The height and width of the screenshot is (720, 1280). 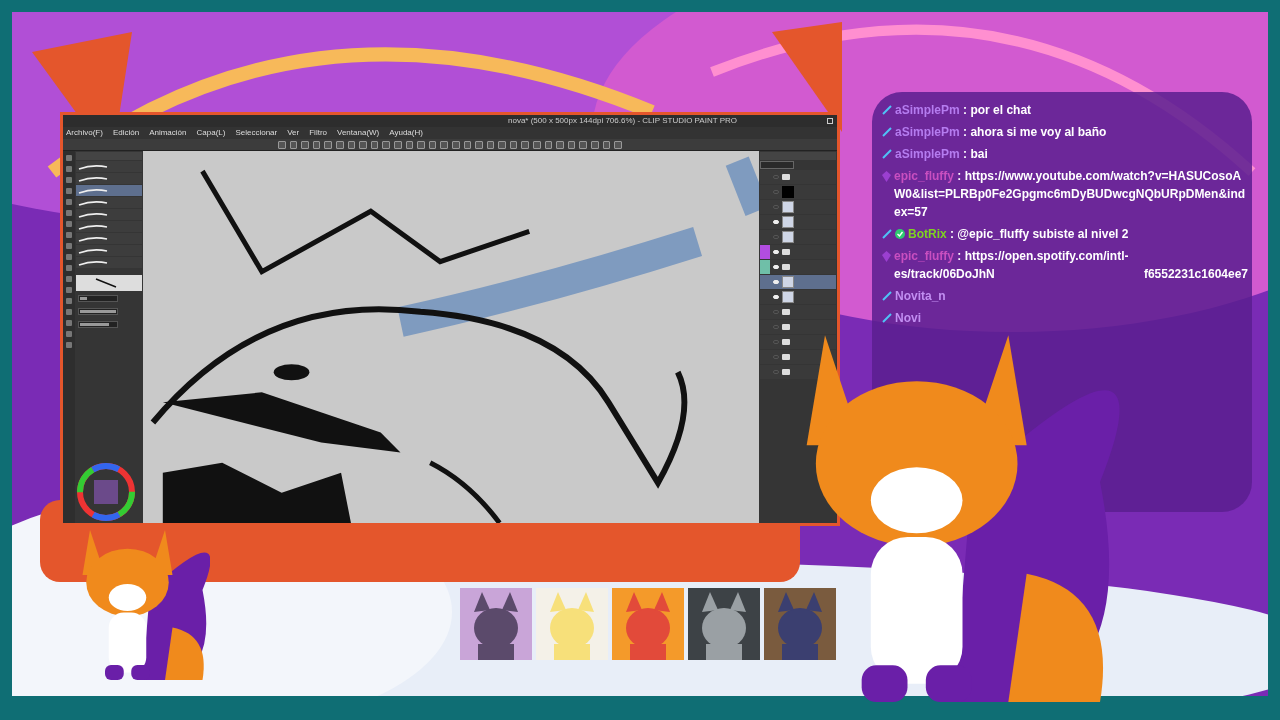 What do you see at coordinates (1070, 194) in the screenshot?
I see `chat-message: epic_fluffy : https://www.youtube.com/watch?v=HASUCosoAW0&list=PLRBp0Fe2Gpgmc6mDyBUDwcgNQbURpDMen&index=57` at bounding box center [1070, 194].